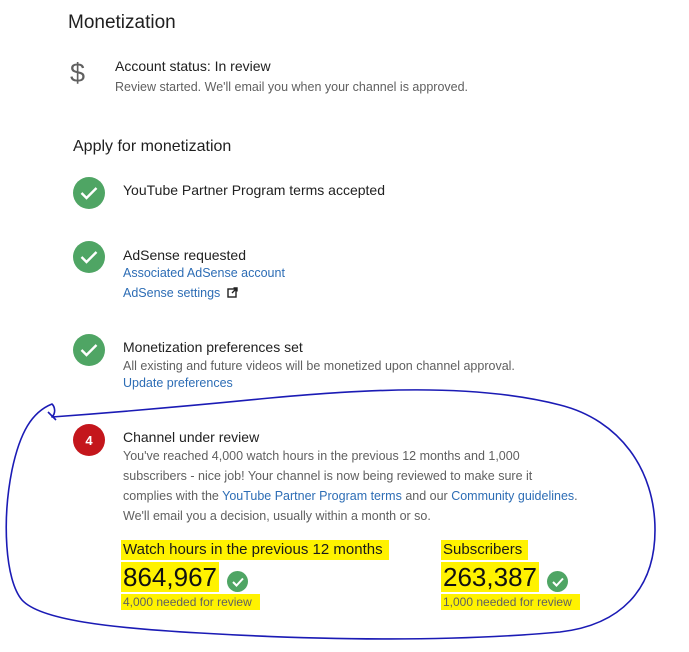 The image size is (689, 652). I want to click on apply-section-title: Apply for monetization, so click(152, 146).